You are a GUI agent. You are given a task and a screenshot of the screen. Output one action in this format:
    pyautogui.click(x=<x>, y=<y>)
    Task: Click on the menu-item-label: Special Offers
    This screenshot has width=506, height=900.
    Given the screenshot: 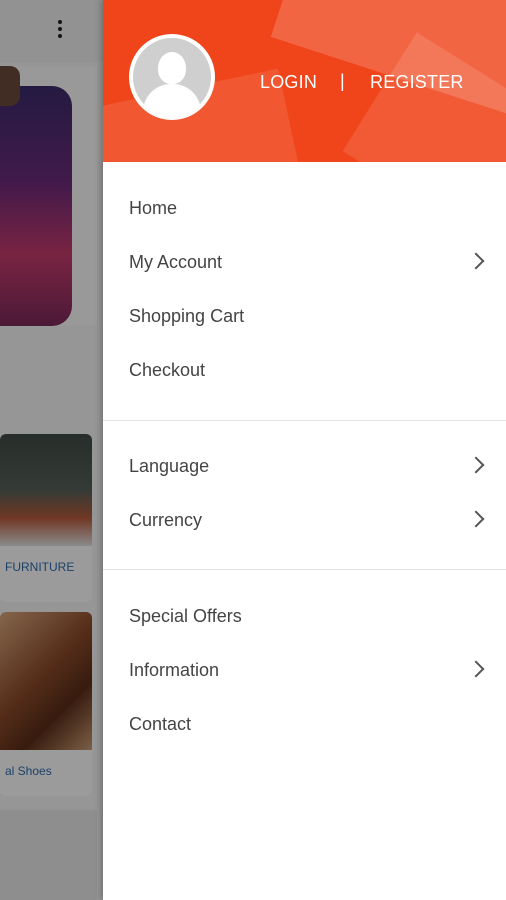 What is the action you would take?
    pyautogui.click(x=185, y=616)
    